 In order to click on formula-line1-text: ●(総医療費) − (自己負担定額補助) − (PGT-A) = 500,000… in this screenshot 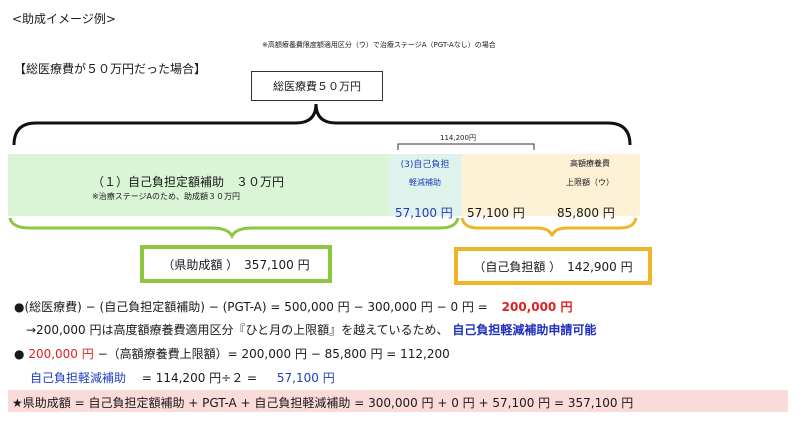, I will do `click(251, 307)`.